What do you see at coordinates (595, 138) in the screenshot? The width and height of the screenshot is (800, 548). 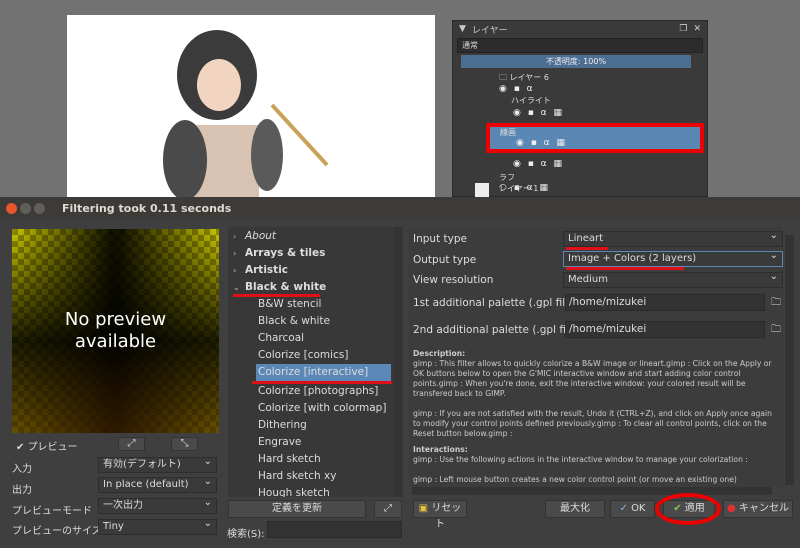 I see `layer-item-selected: 線画 ◉ ▪ α ▦` at bounding box center [595, 138].